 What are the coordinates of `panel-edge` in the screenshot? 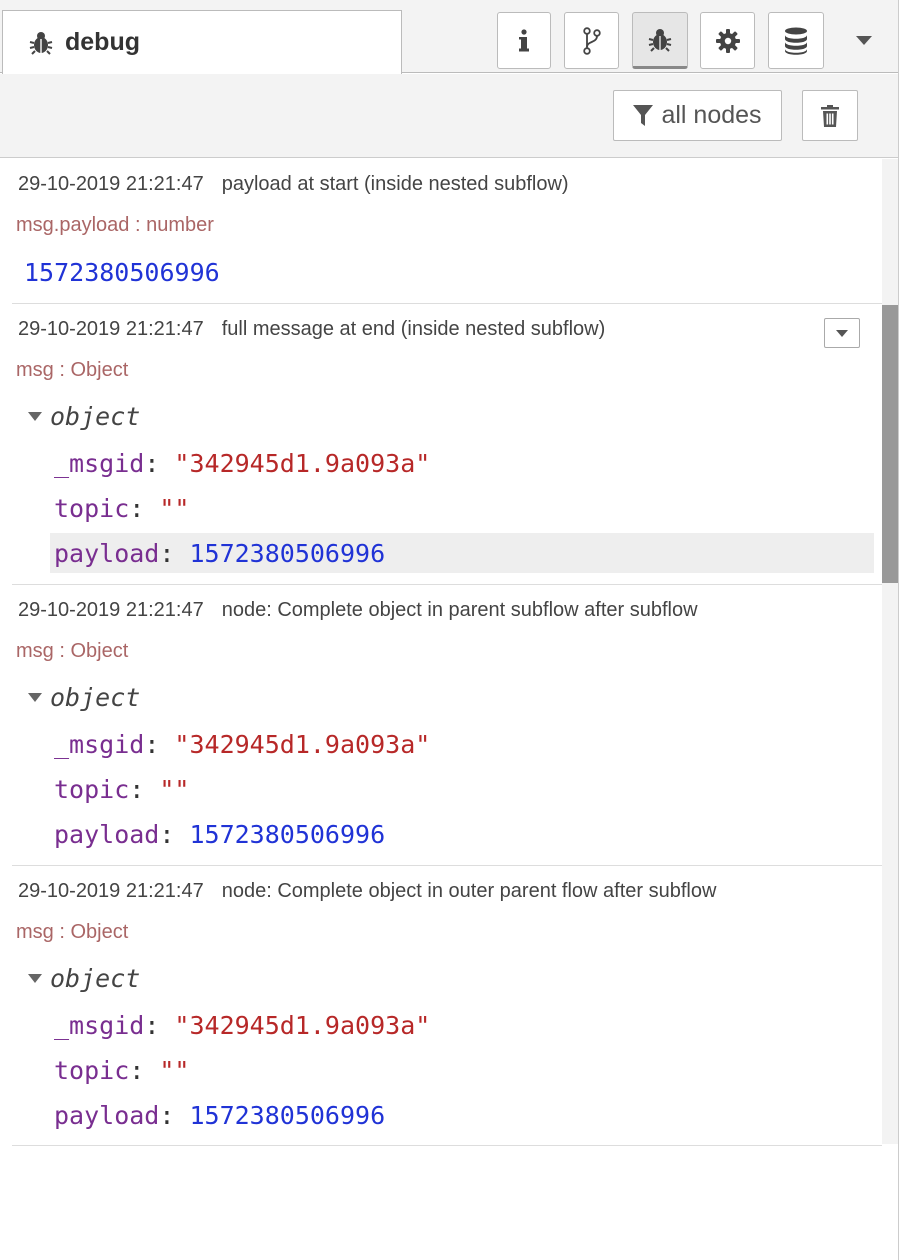 It's located at (901, 630).